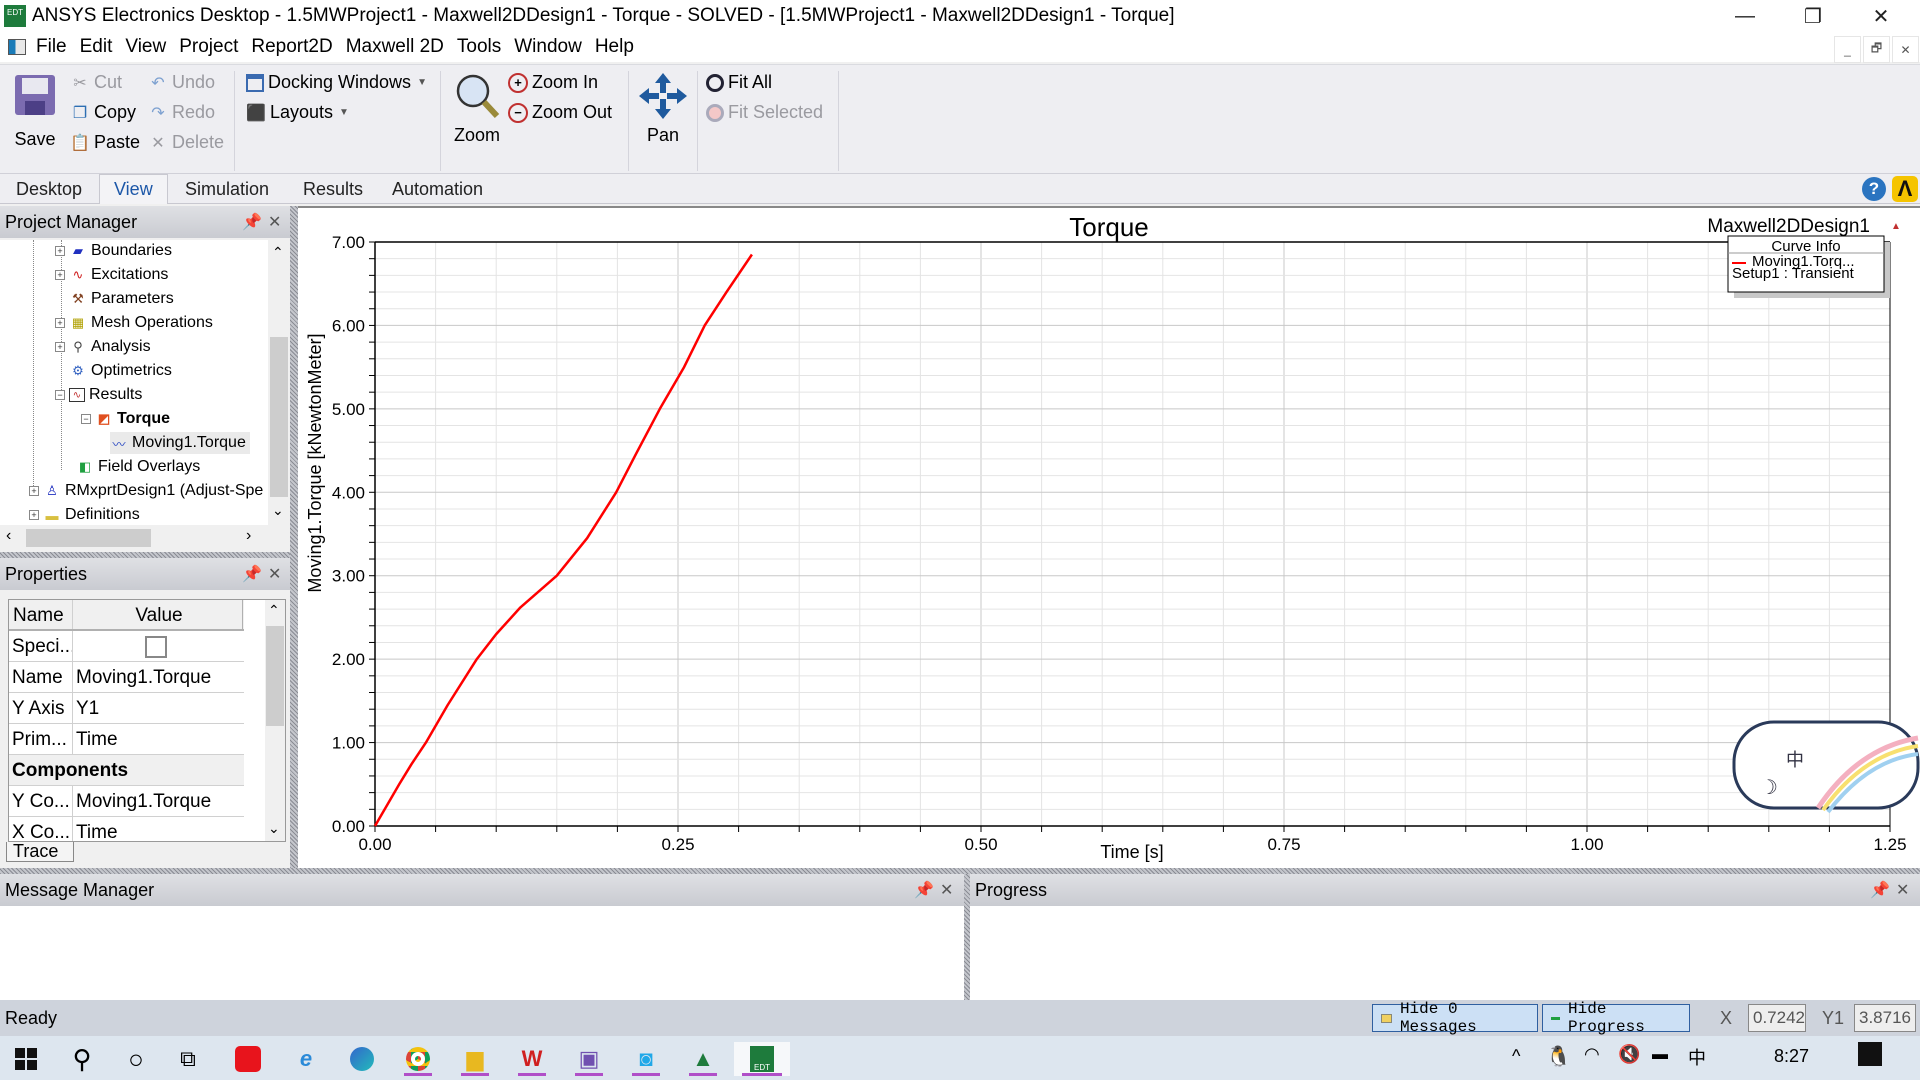 This screenshot has height=1080, width=1920. What do you see at coordinates (1791, 1056) in the screenshot?
I see `clock: 8:27` at bounding box center [1791, 1056].